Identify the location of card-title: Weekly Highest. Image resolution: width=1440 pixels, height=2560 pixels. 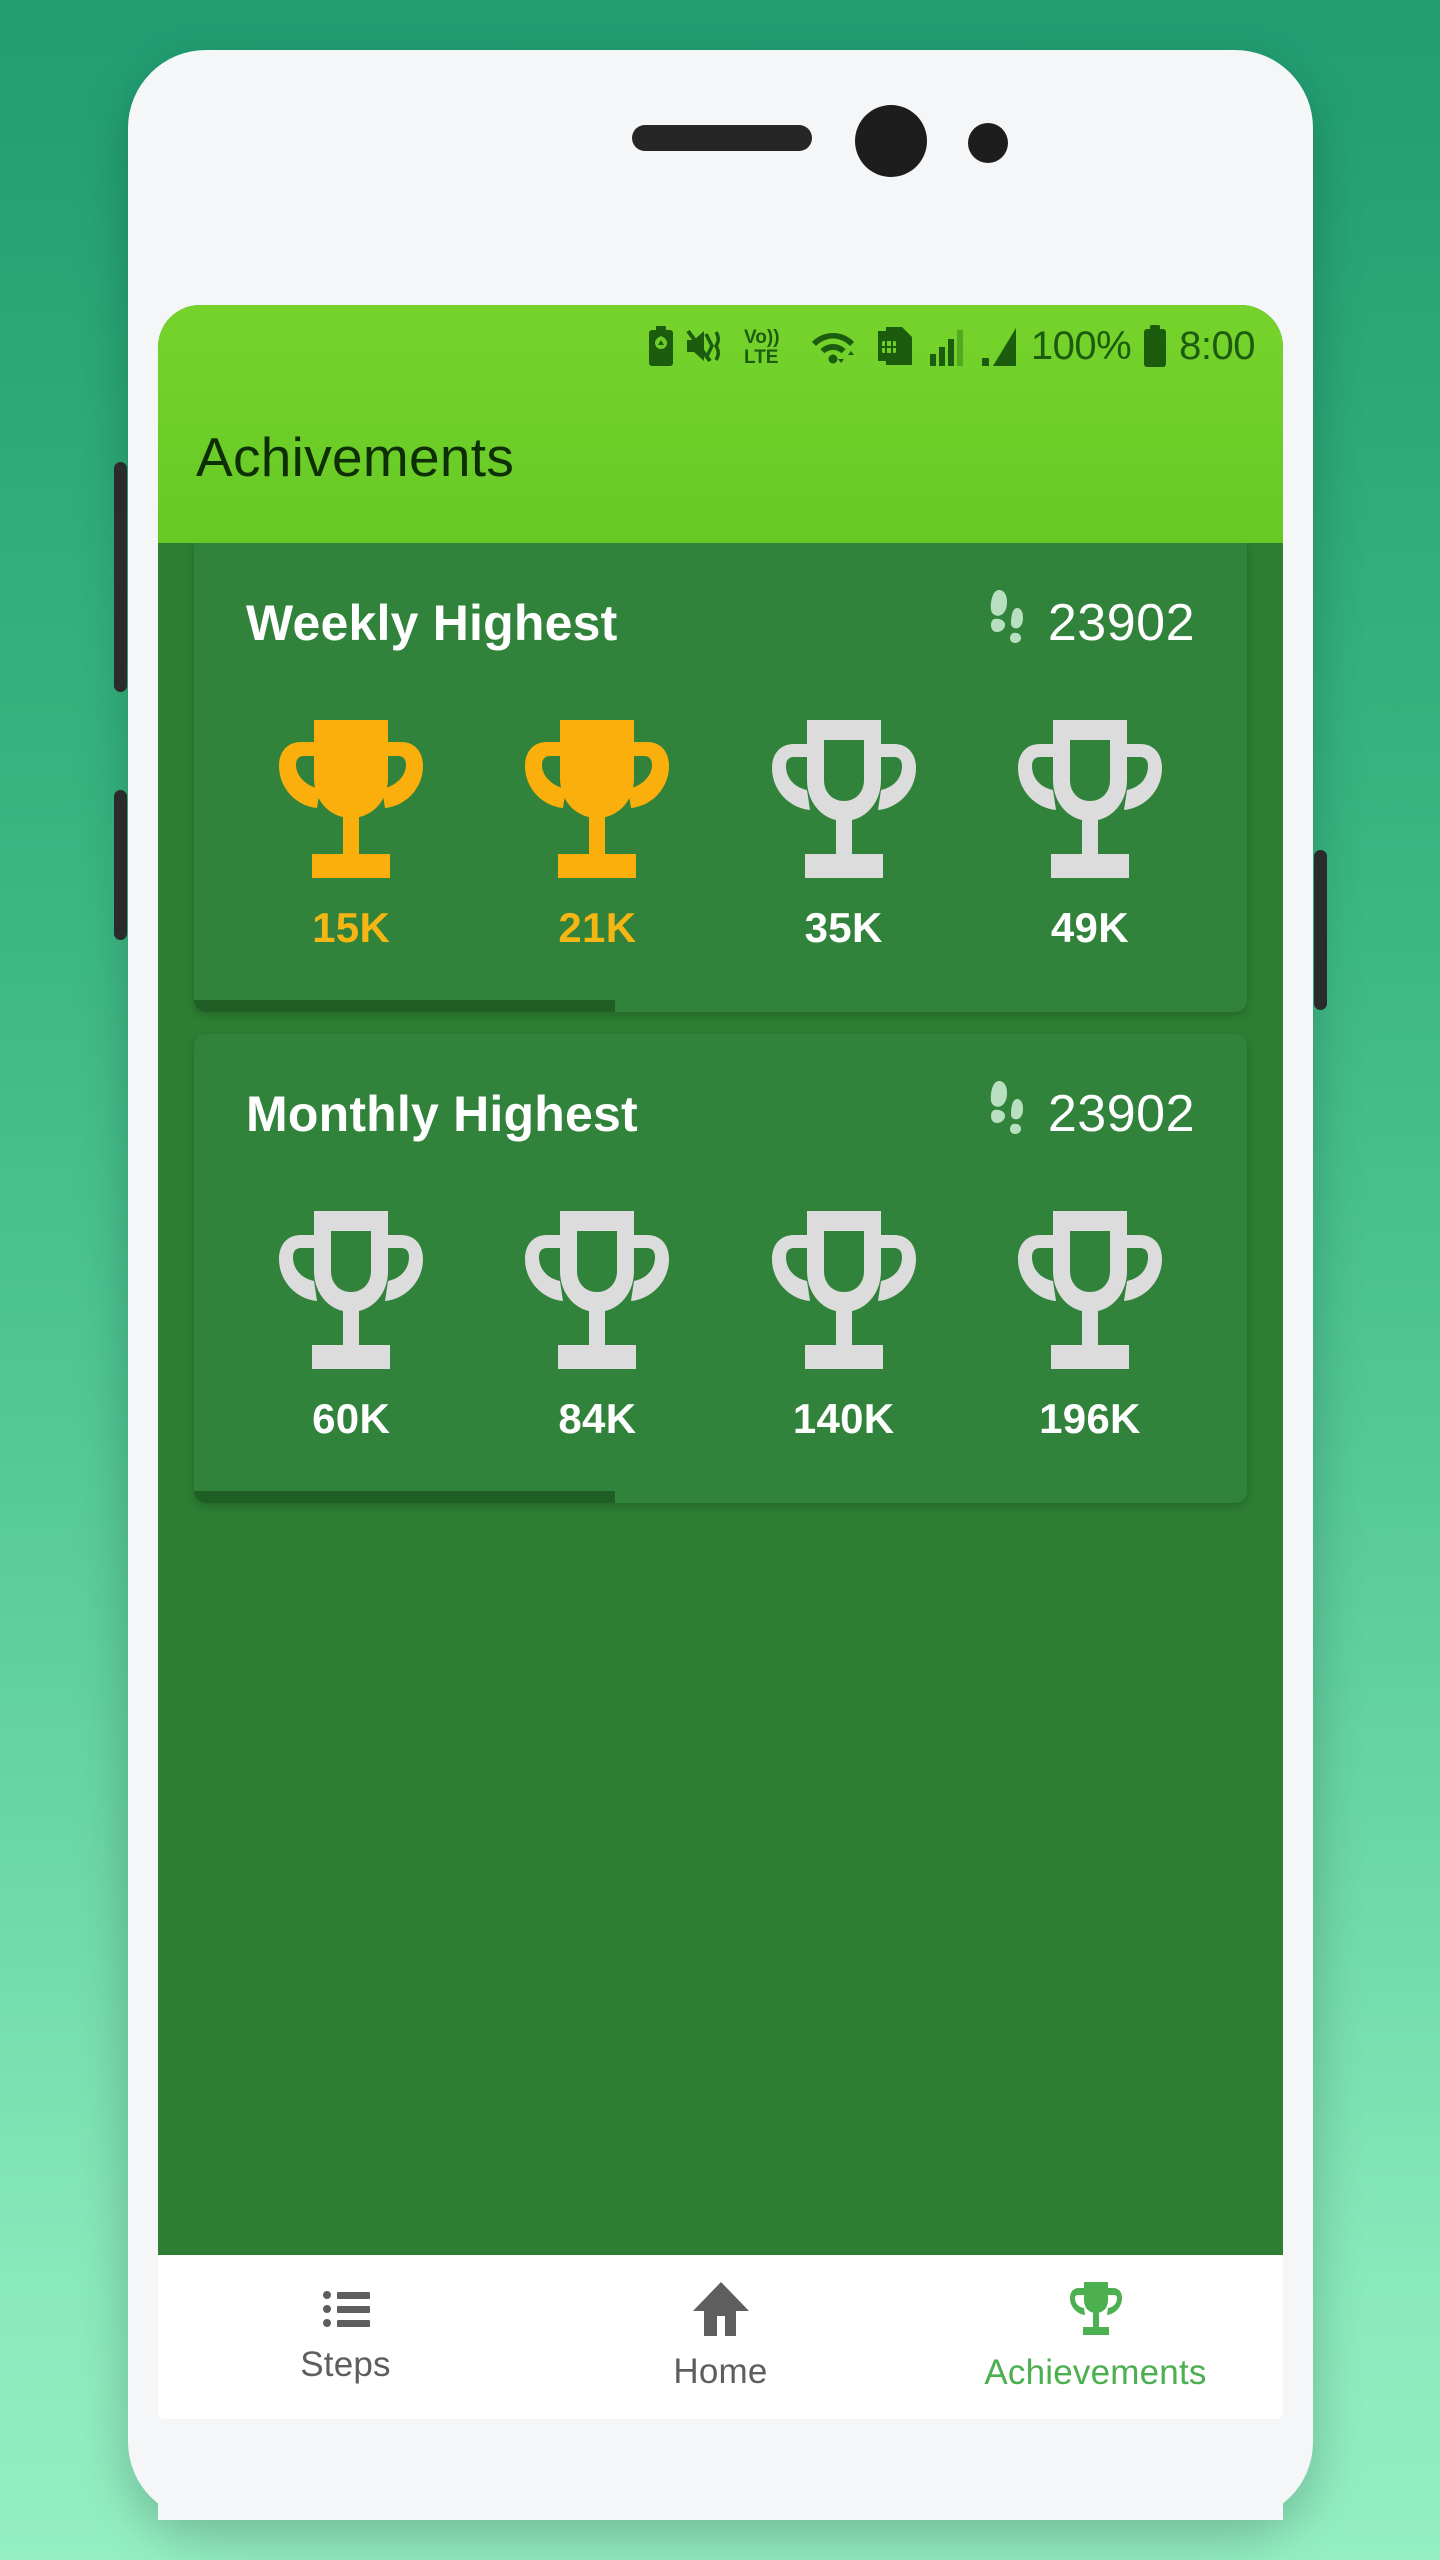
(432, 622).